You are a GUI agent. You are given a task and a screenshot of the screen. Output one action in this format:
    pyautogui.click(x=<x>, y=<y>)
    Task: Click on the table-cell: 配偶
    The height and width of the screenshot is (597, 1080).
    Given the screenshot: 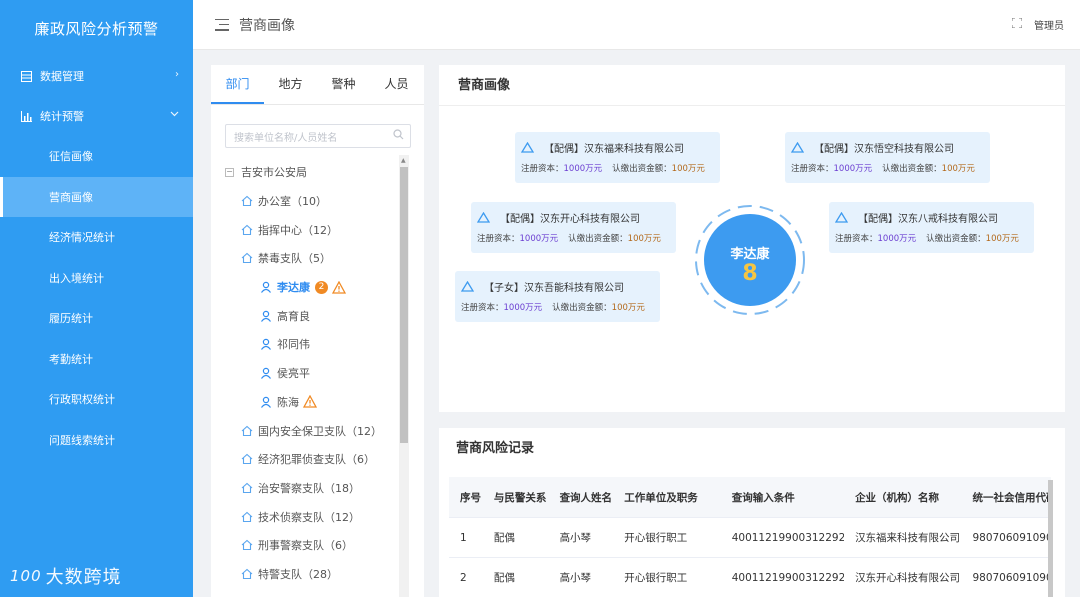 What is the action you would take?
    pyautogui.click(x=504, y=578)
    